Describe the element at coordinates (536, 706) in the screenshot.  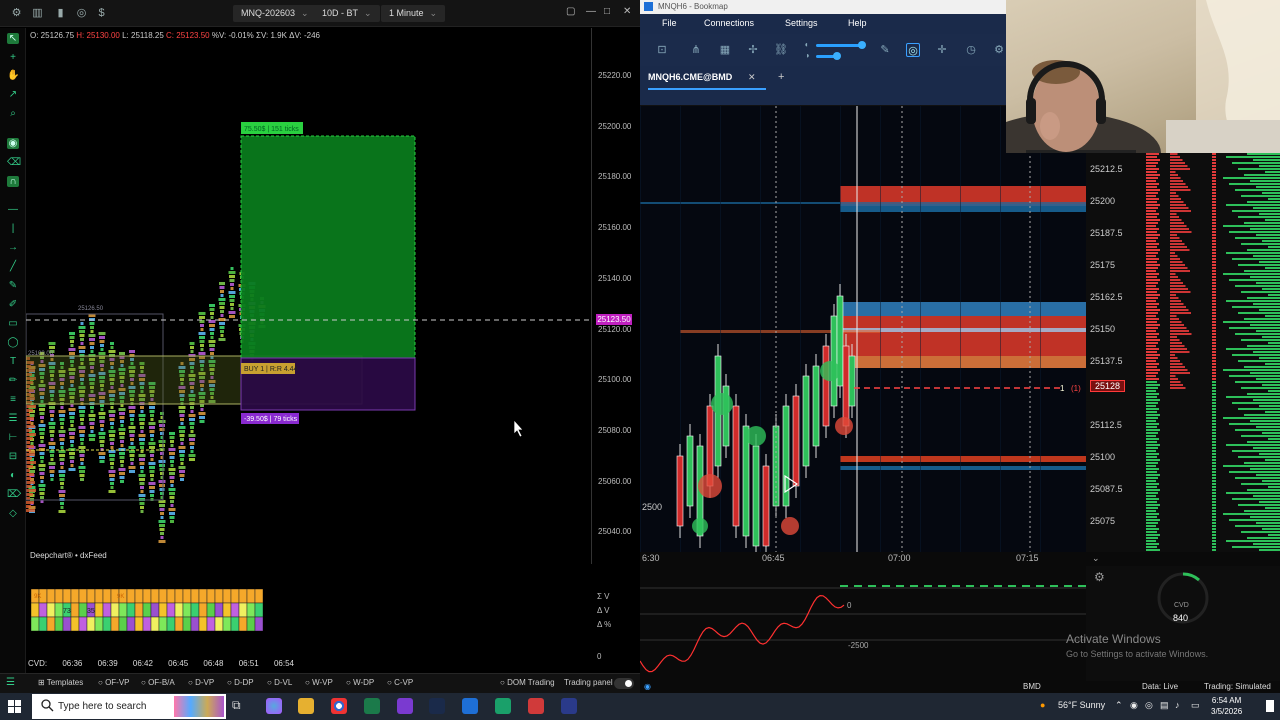
I see `app-red-icon` at that location.